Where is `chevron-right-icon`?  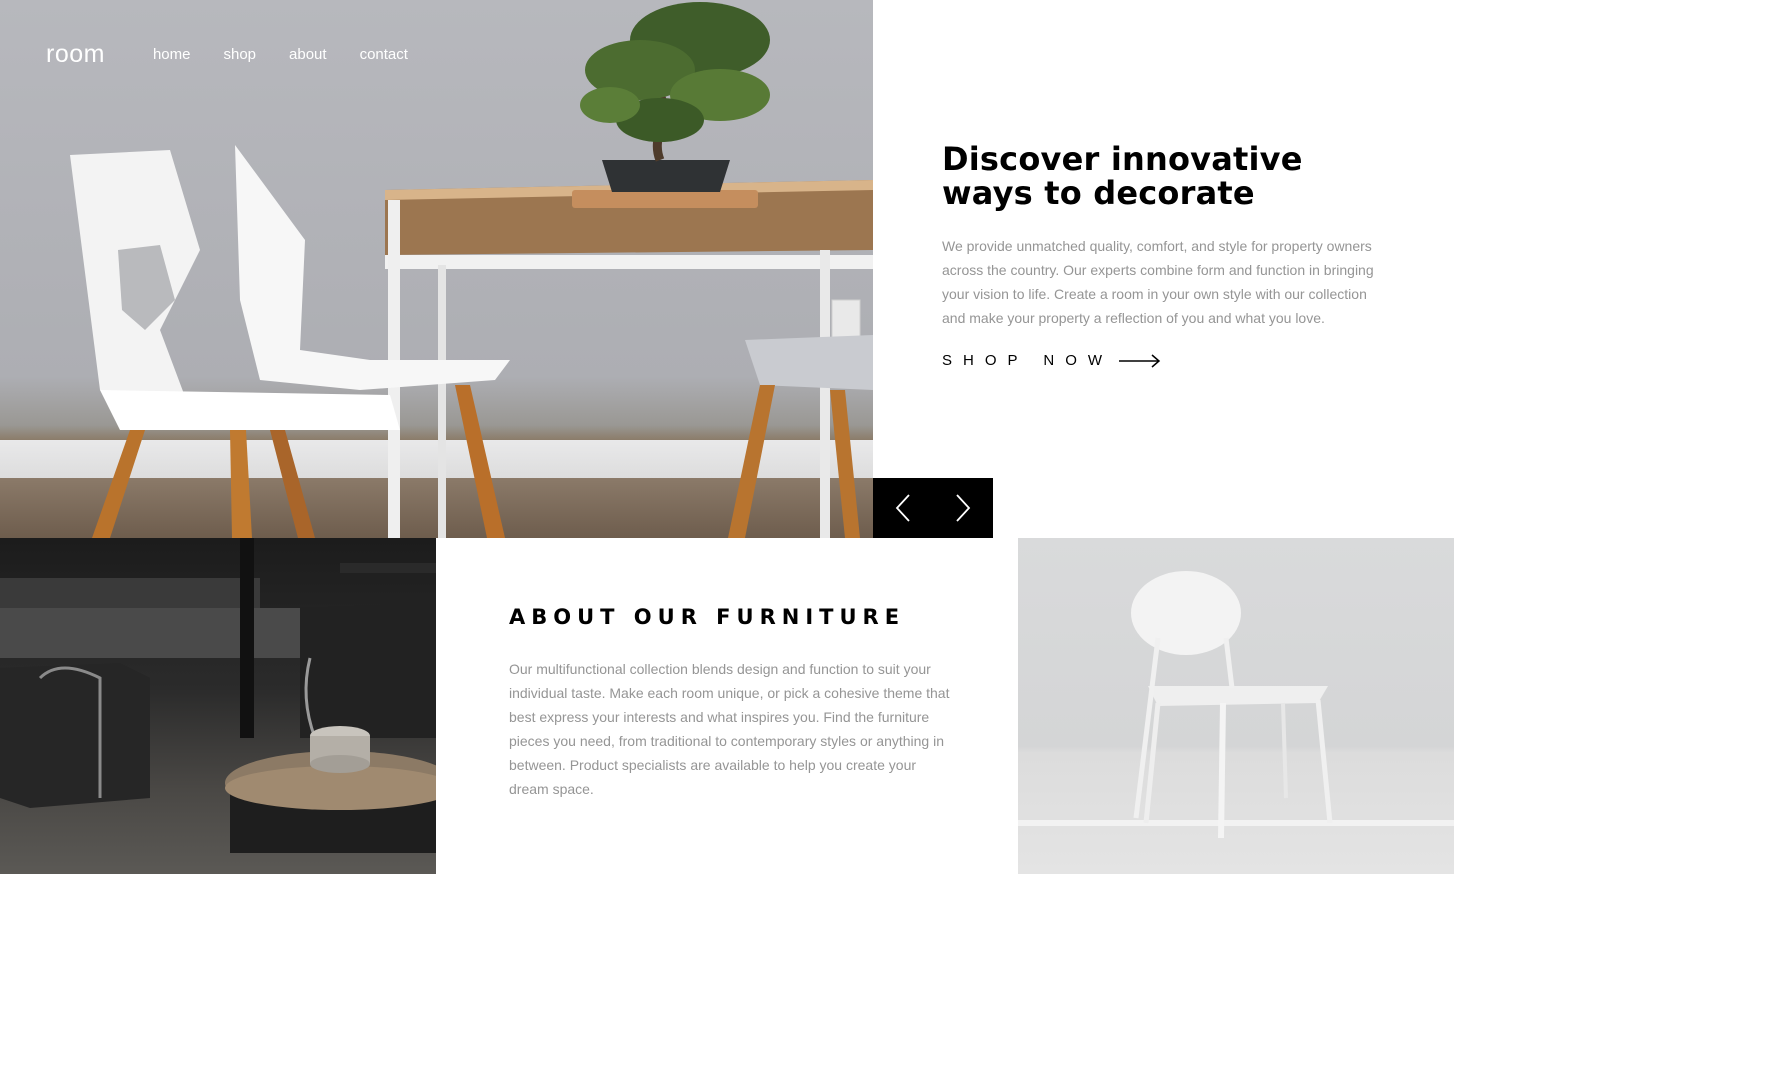 chevron-right-icon is located at coordinates (963, 508).